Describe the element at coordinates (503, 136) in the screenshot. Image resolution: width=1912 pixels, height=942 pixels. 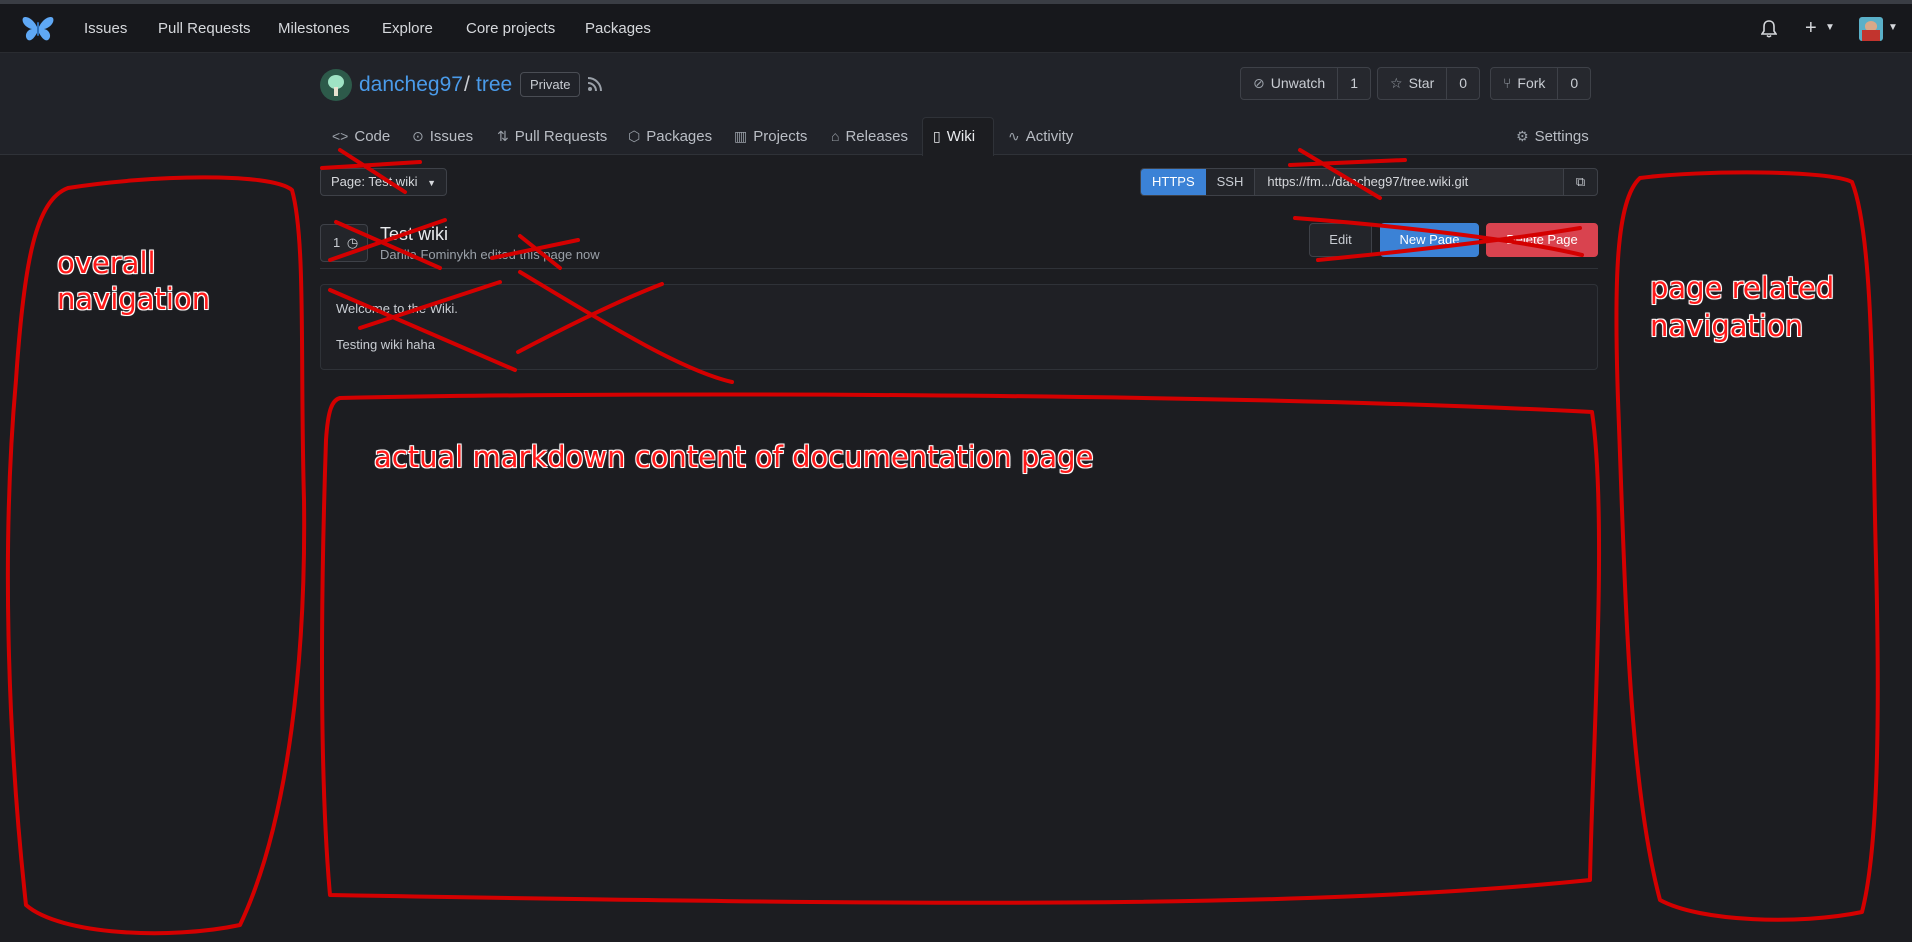
I see `pull-request-icon: ⇅` at that location.